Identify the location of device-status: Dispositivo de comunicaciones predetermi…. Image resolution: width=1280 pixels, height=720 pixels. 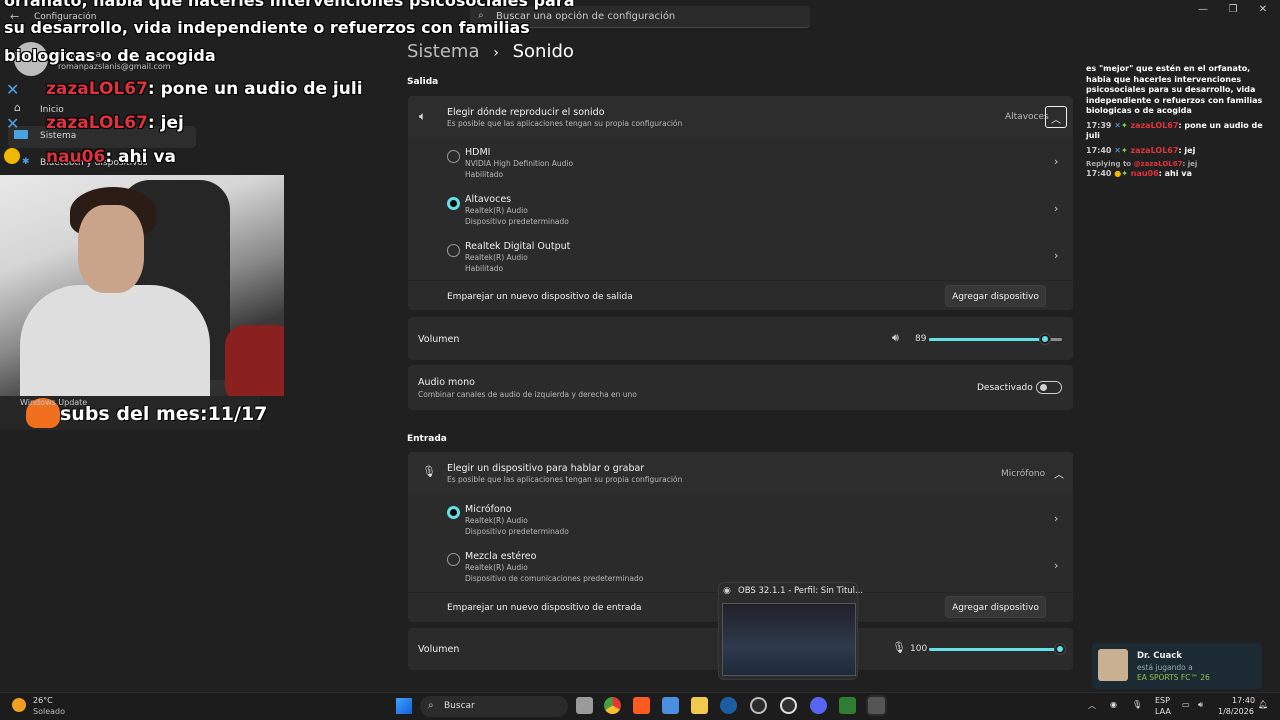
(554, 578).